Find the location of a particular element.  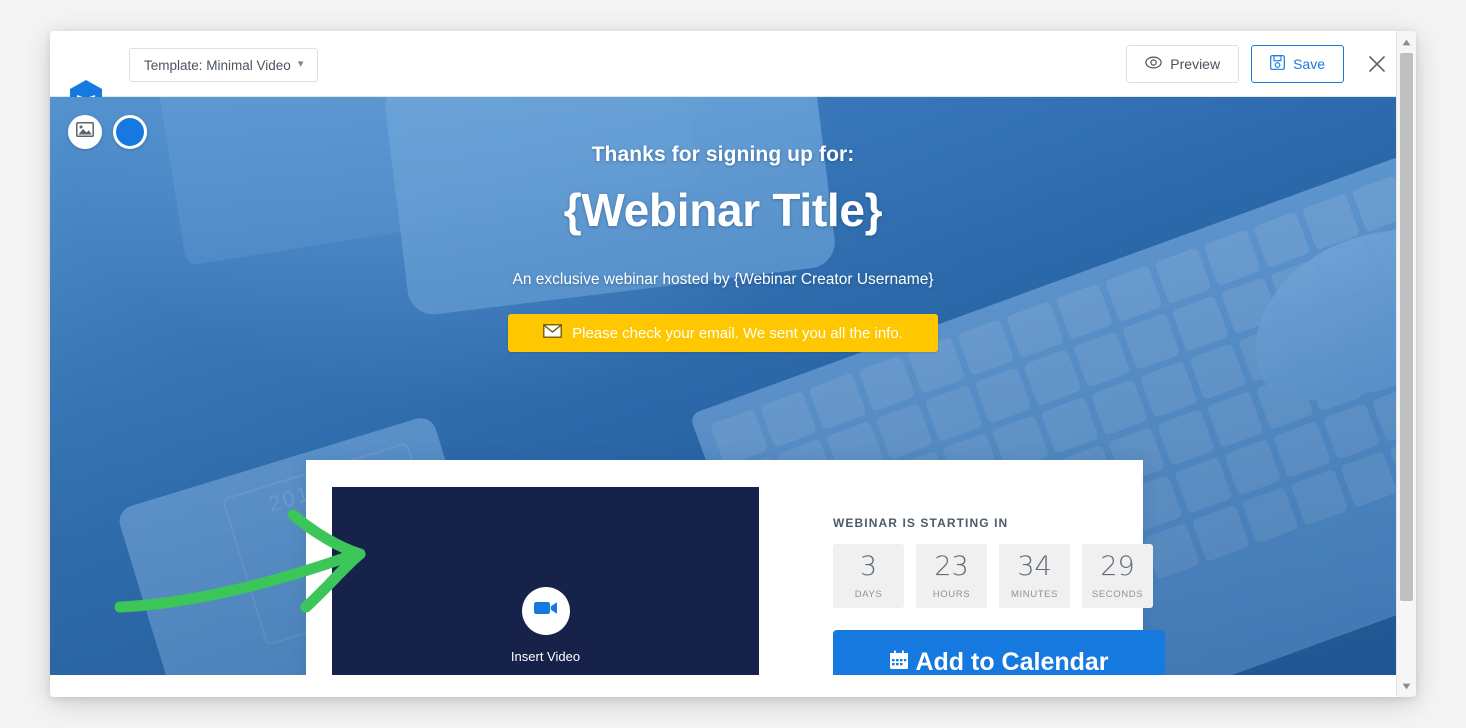

scrollbar-down-button is located at coordinates (1406, 686).